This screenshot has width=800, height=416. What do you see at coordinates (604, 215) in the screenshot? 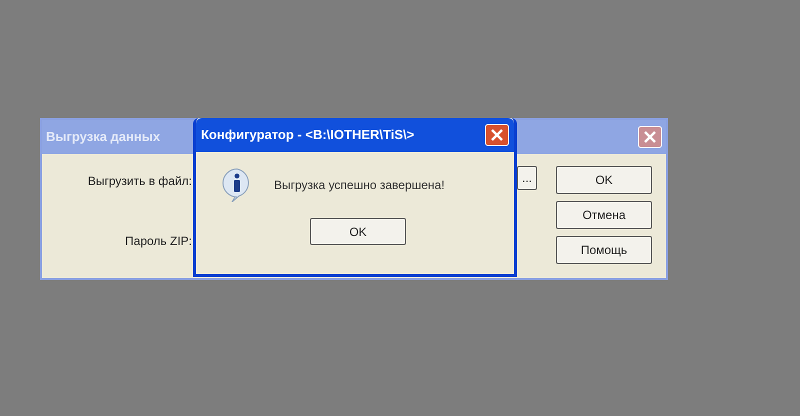
I see `dialog-button: Отмена` at bounding box center [604, 215].